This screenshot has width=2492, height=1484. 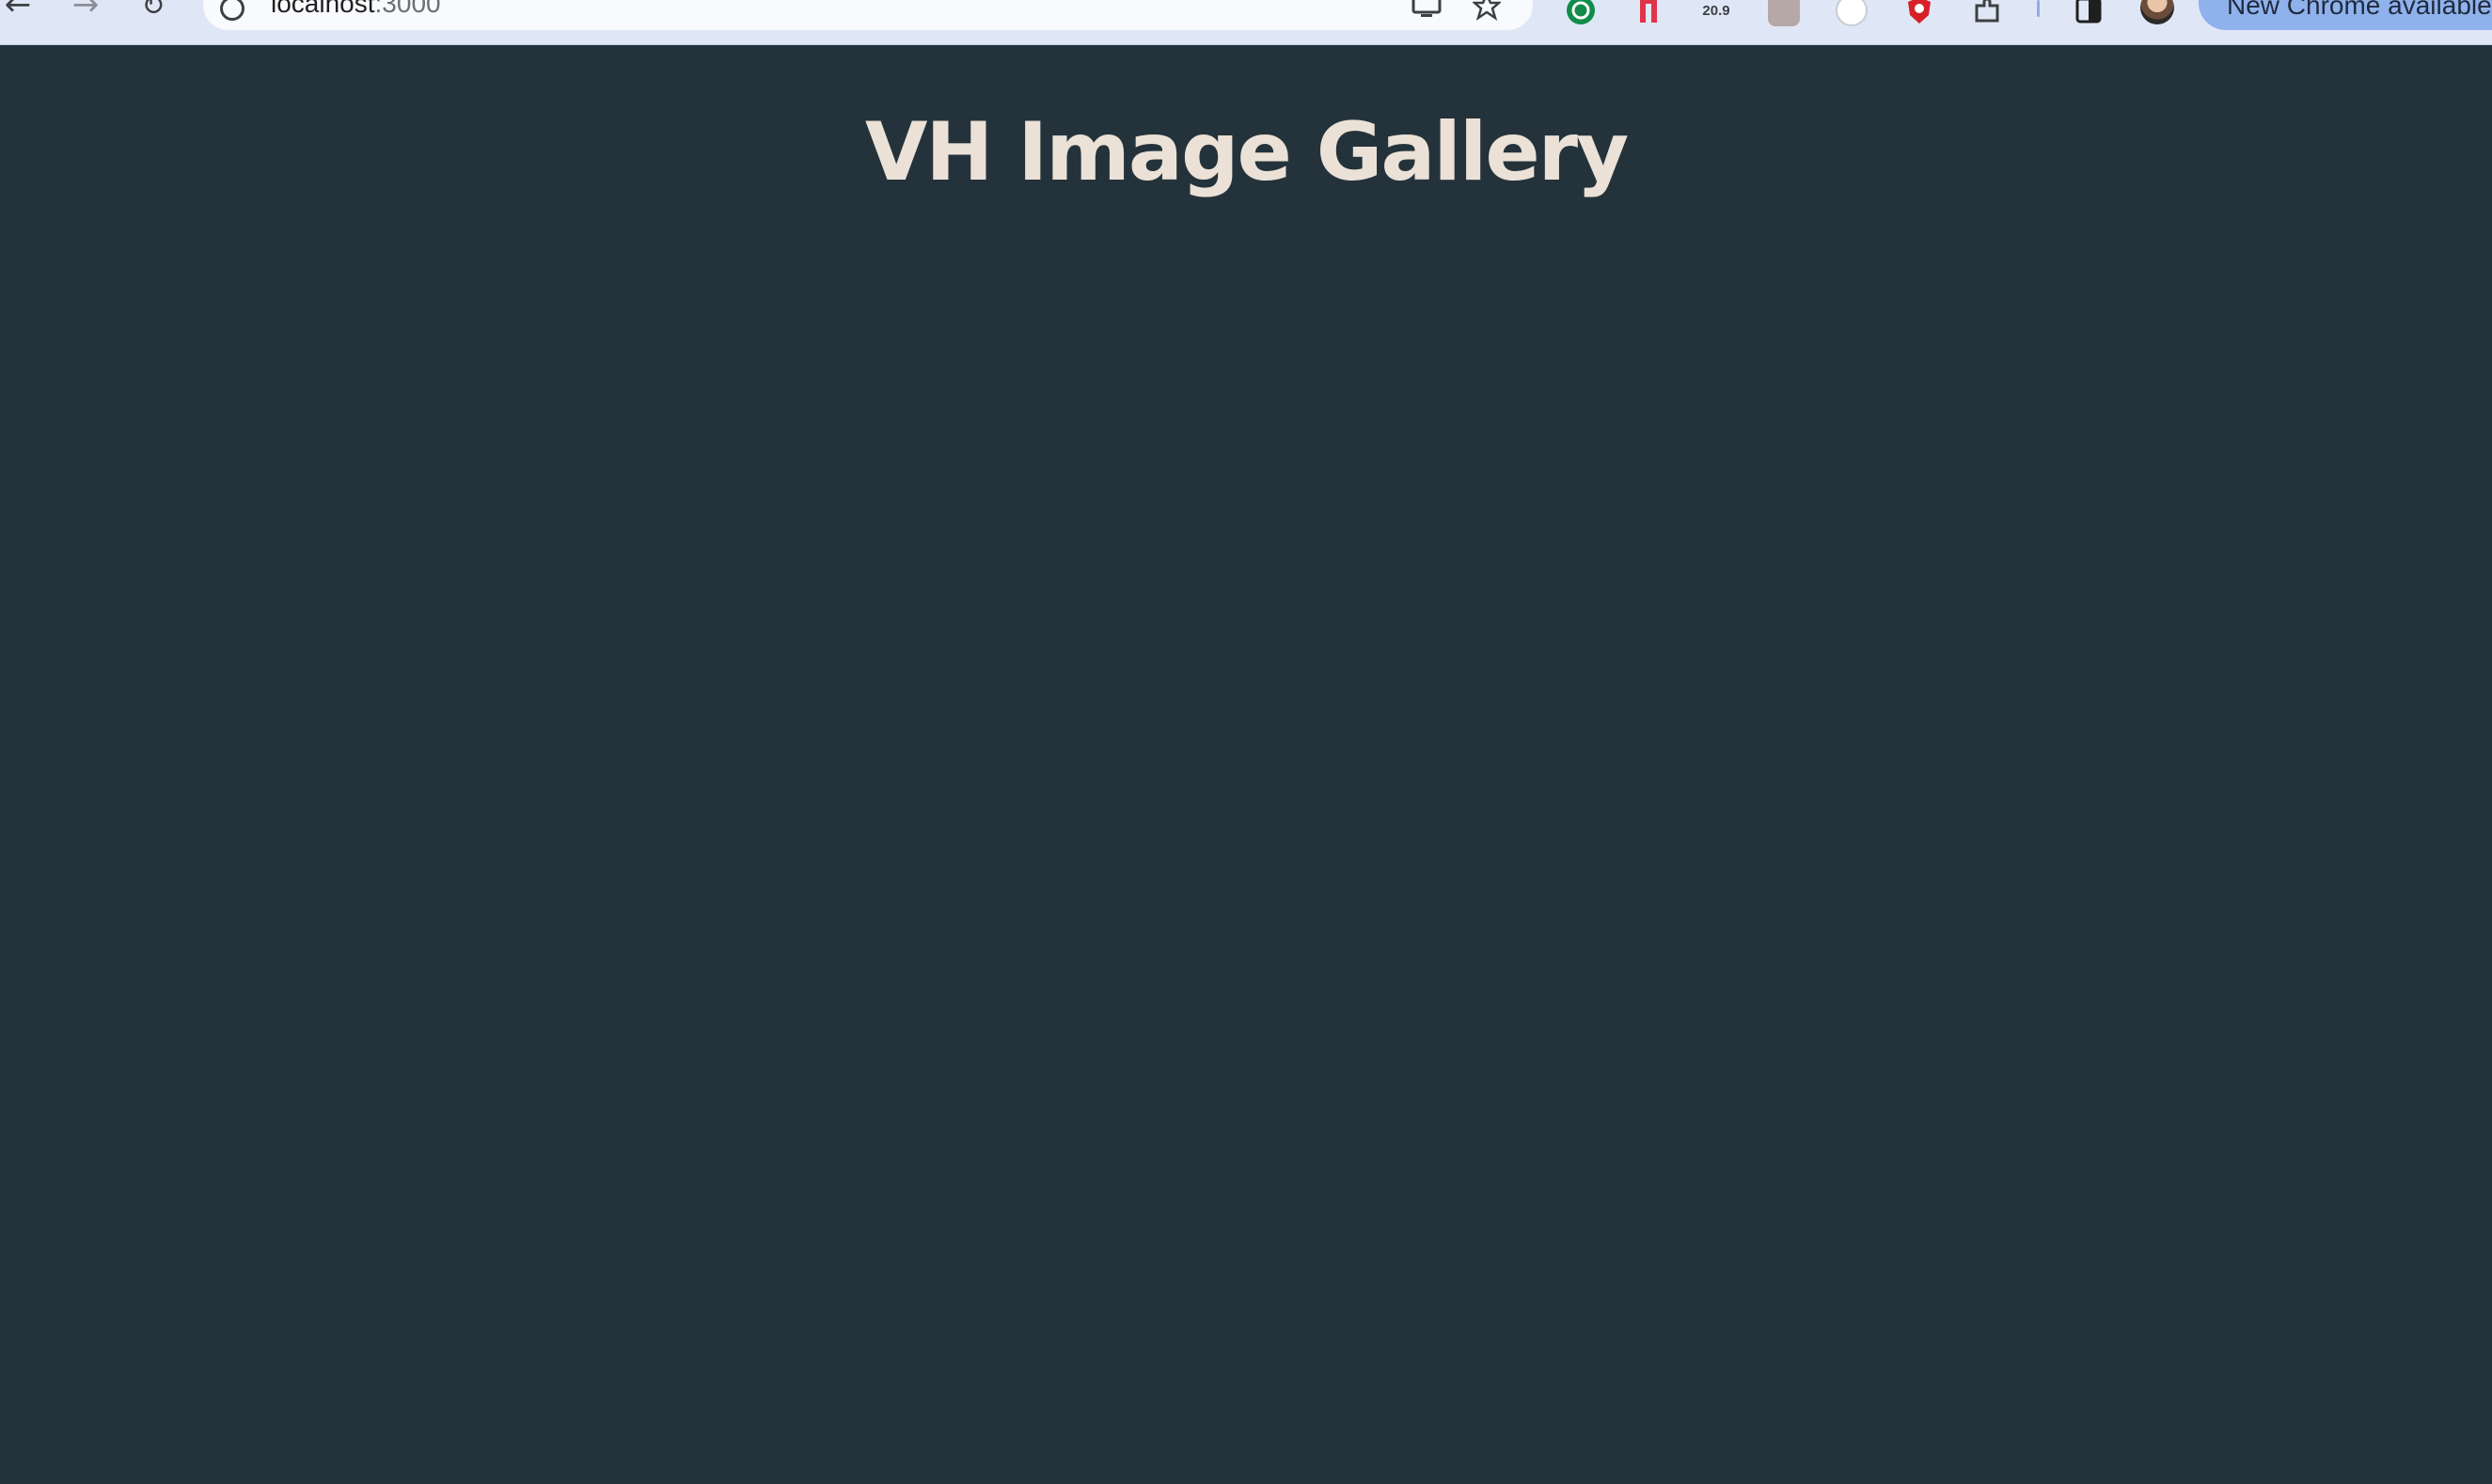 What do you see at coordinates (1487, 10) in the screenshot?
I see `star-icon` at bounding box center [1487, 10].